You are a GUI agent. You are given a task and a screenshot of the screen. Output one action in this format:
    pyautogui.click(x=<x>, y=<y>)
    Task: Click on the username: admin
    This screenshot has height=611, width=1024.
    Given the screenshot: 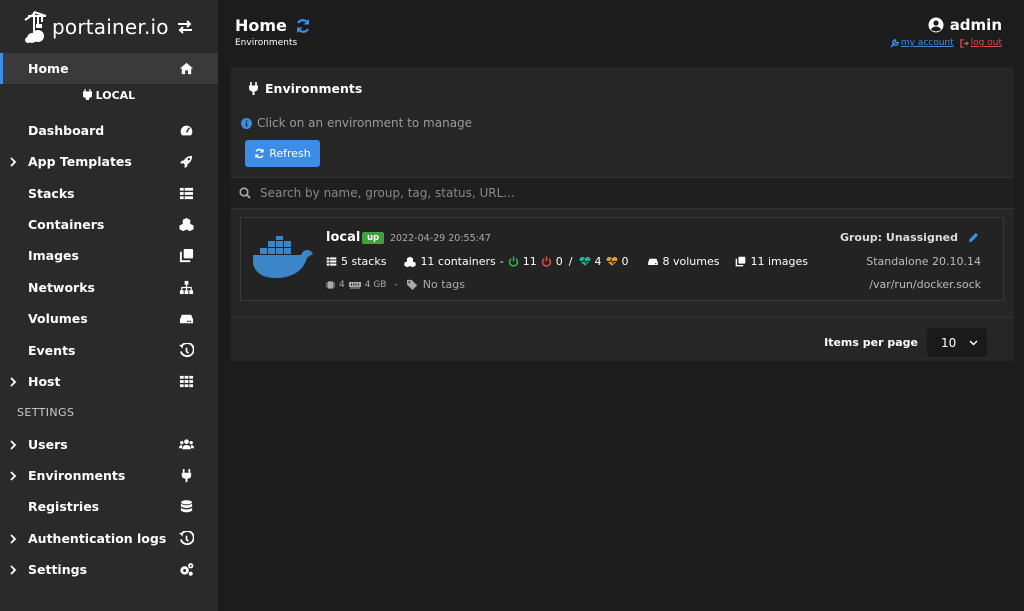 What is the action you would take?
    pyautogui.click(x=975, y=25)
    